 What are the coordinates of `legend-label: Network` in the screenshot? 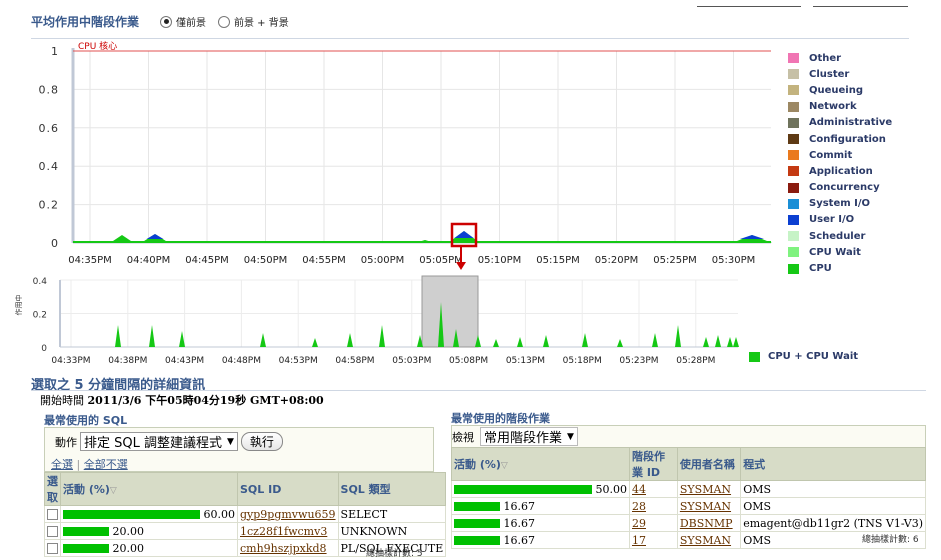 It's located at (833, 107).